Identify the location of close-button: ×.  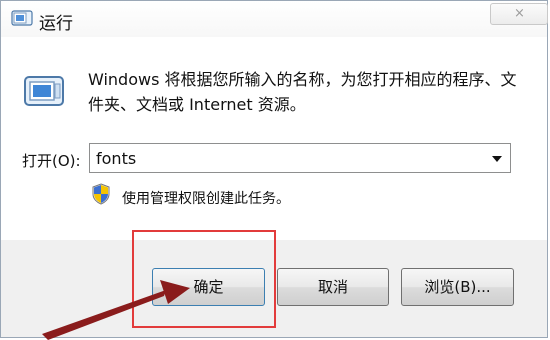
(519, 14).